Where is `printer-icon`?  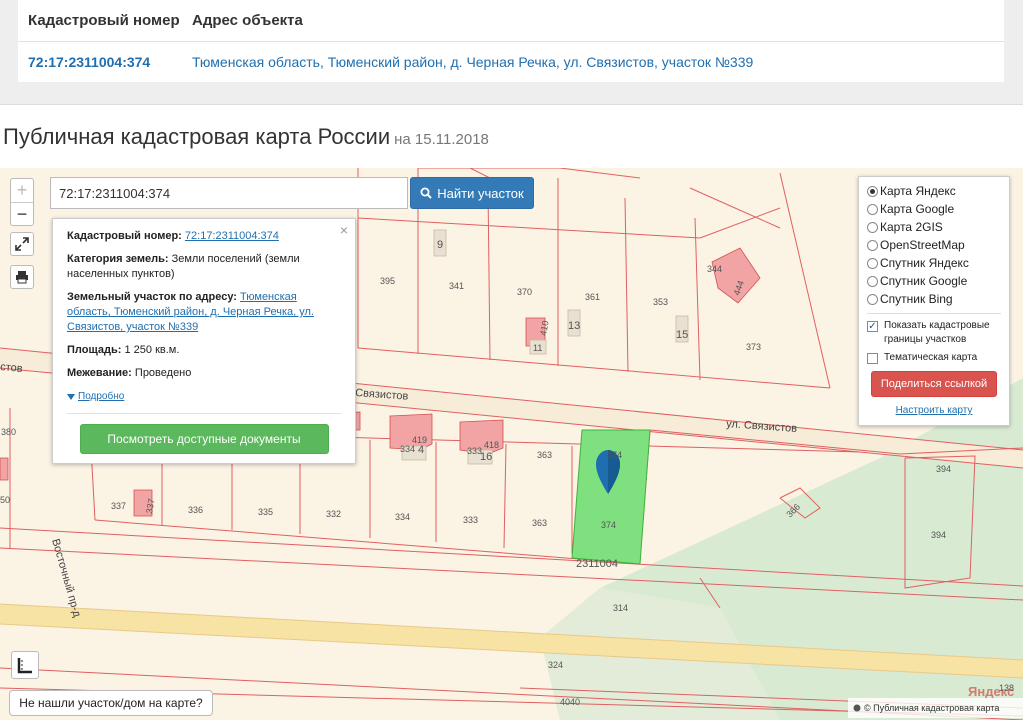
printer-icon is located at coordinates (22, 277).